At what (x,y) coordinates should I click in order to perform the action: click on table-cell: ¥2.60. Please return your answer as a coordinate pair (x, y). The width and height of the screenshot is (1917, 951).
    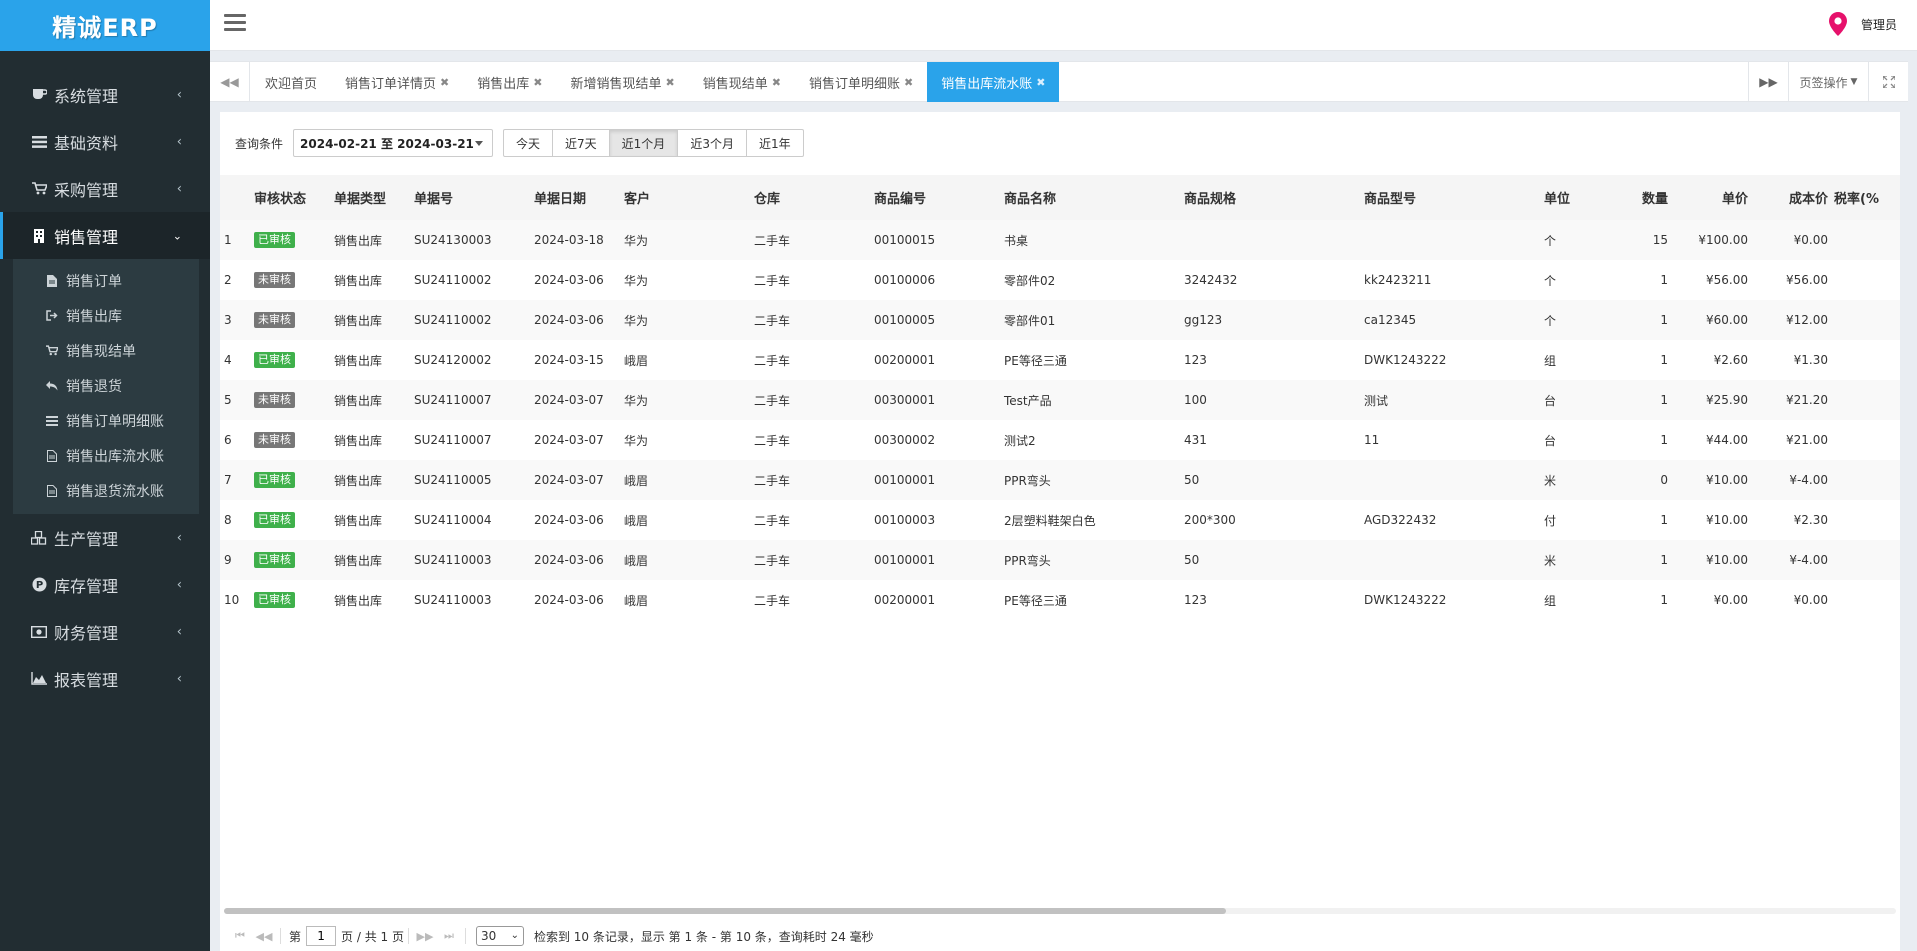
    Looking at the image, I should click on (1710, 360).